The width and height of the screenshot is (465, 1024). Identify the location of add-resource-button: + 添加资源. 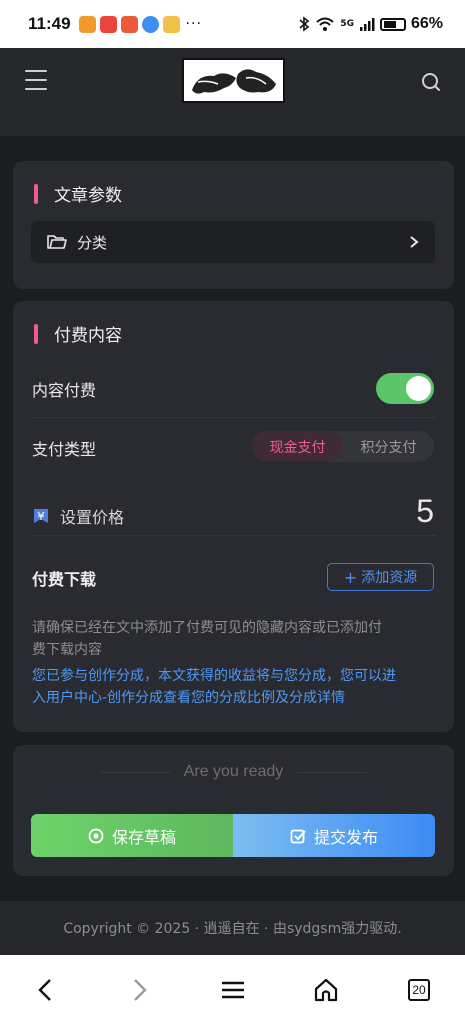
(380, 577).